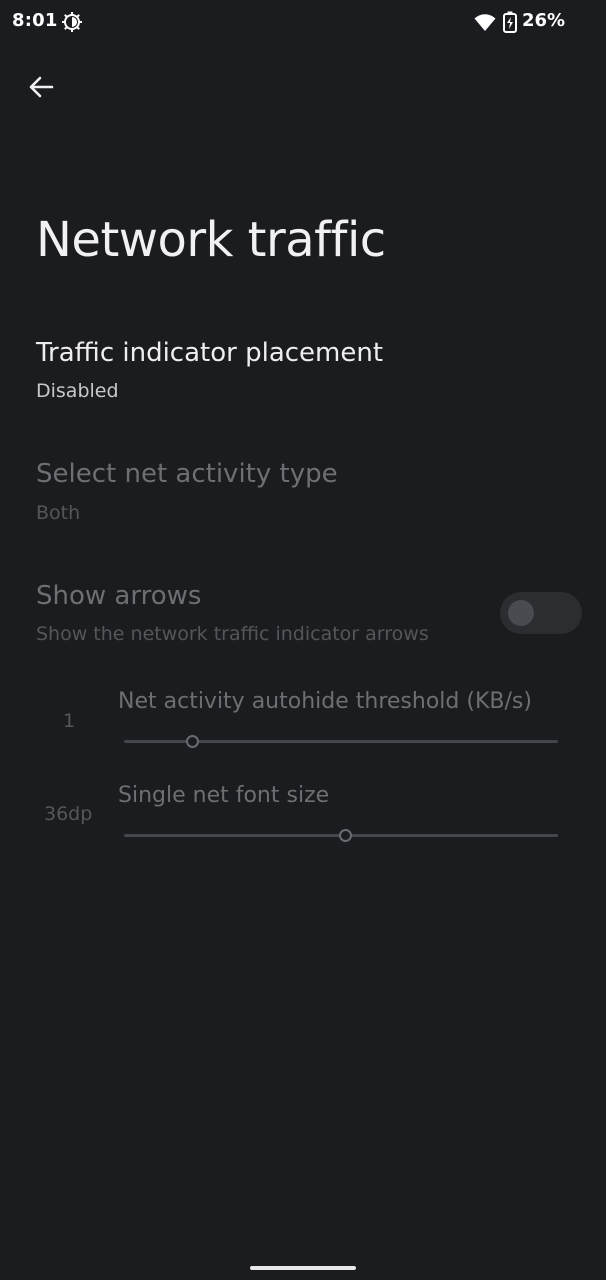 The image size is (606, 1280). I want to click on back-button, so click(41, 87).